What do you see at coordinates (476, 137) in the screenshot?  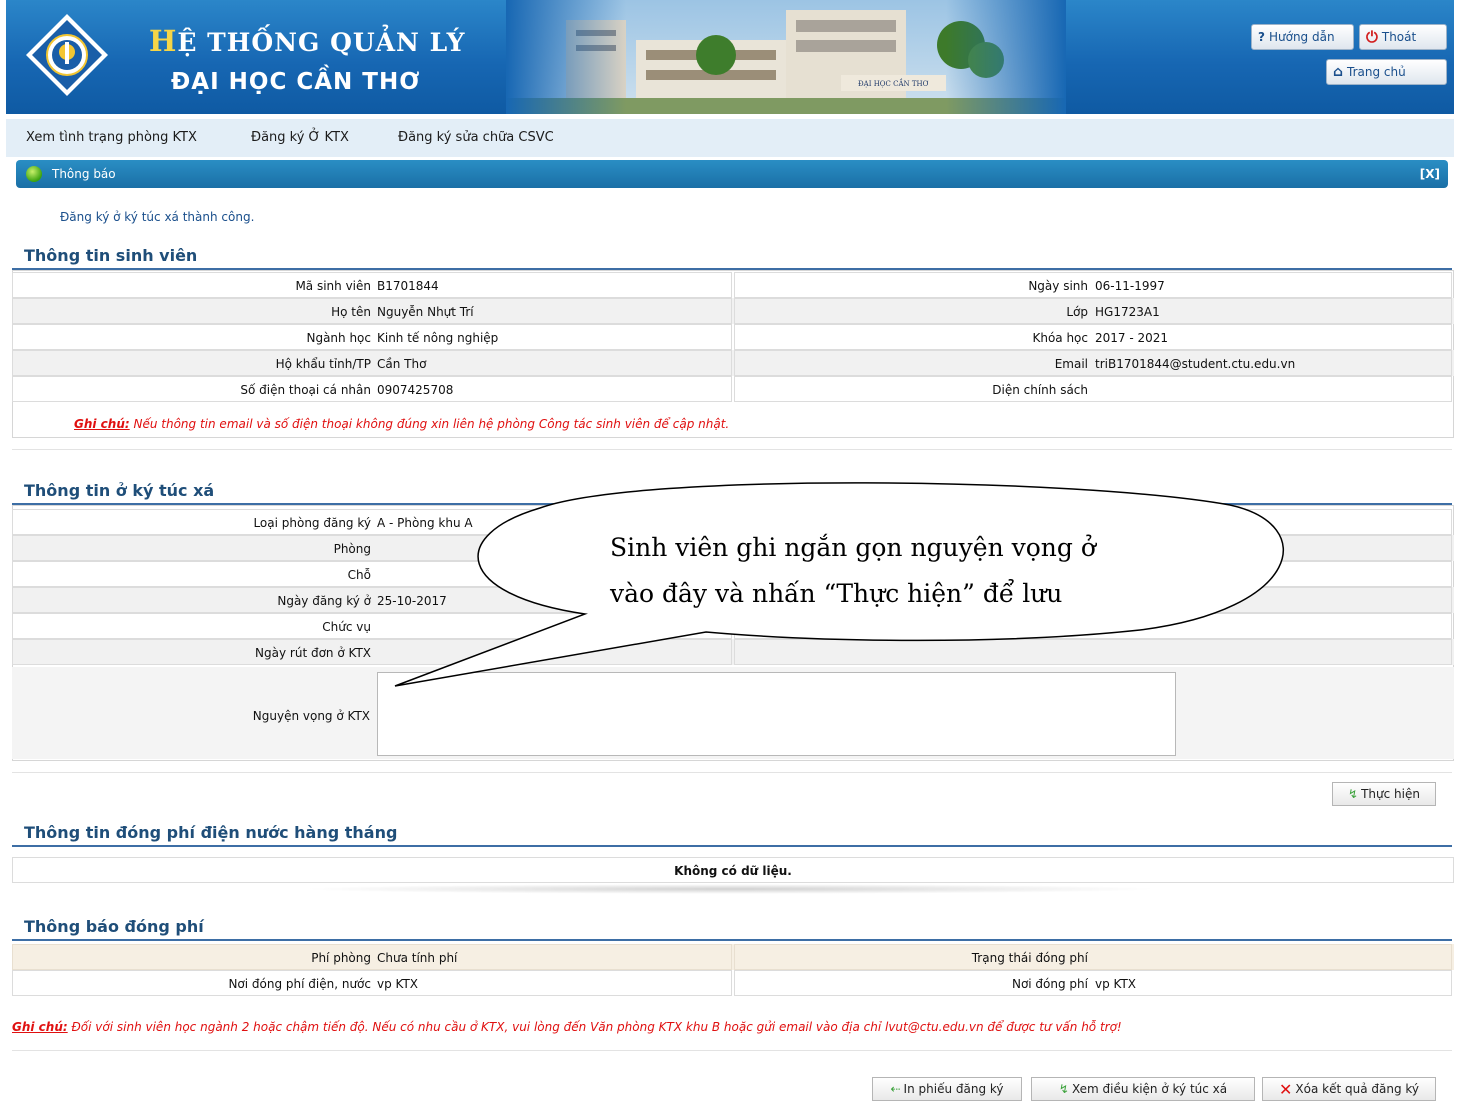 I see `menu-item-repair-request: Đăng ký sửa chữa CSVC` at bounding box center [476, 137].